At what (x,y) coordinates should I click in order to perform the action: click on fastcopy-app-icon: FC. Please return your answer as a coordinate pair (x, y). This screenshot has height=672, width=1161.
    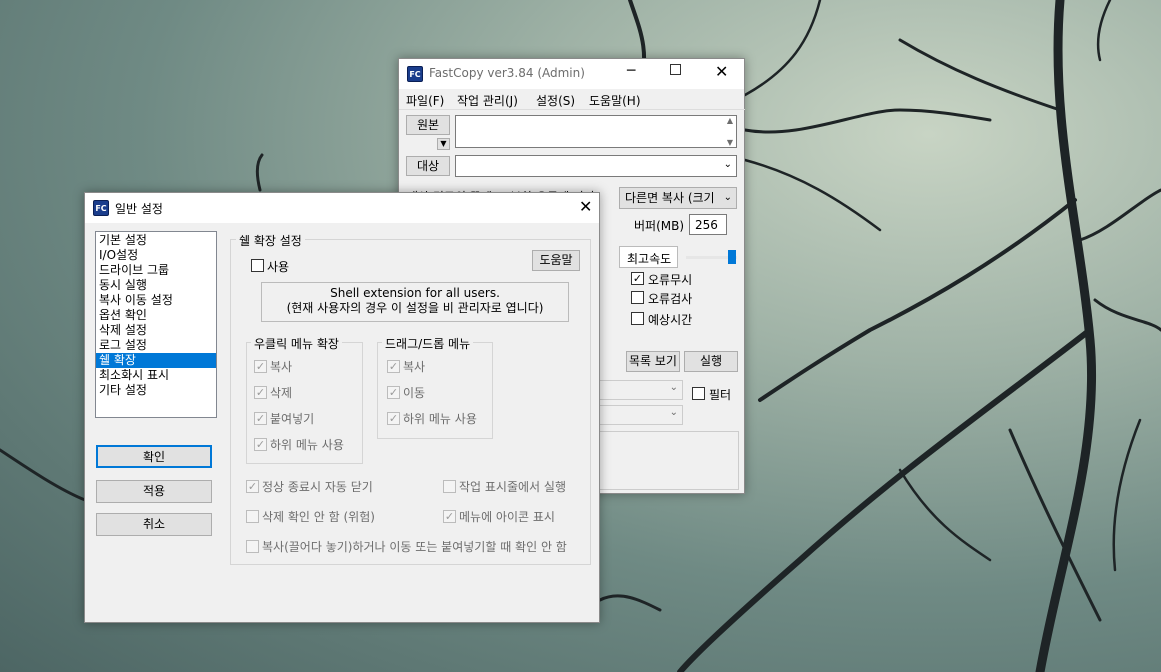
    Looking at the image, I should click on (415, 74).